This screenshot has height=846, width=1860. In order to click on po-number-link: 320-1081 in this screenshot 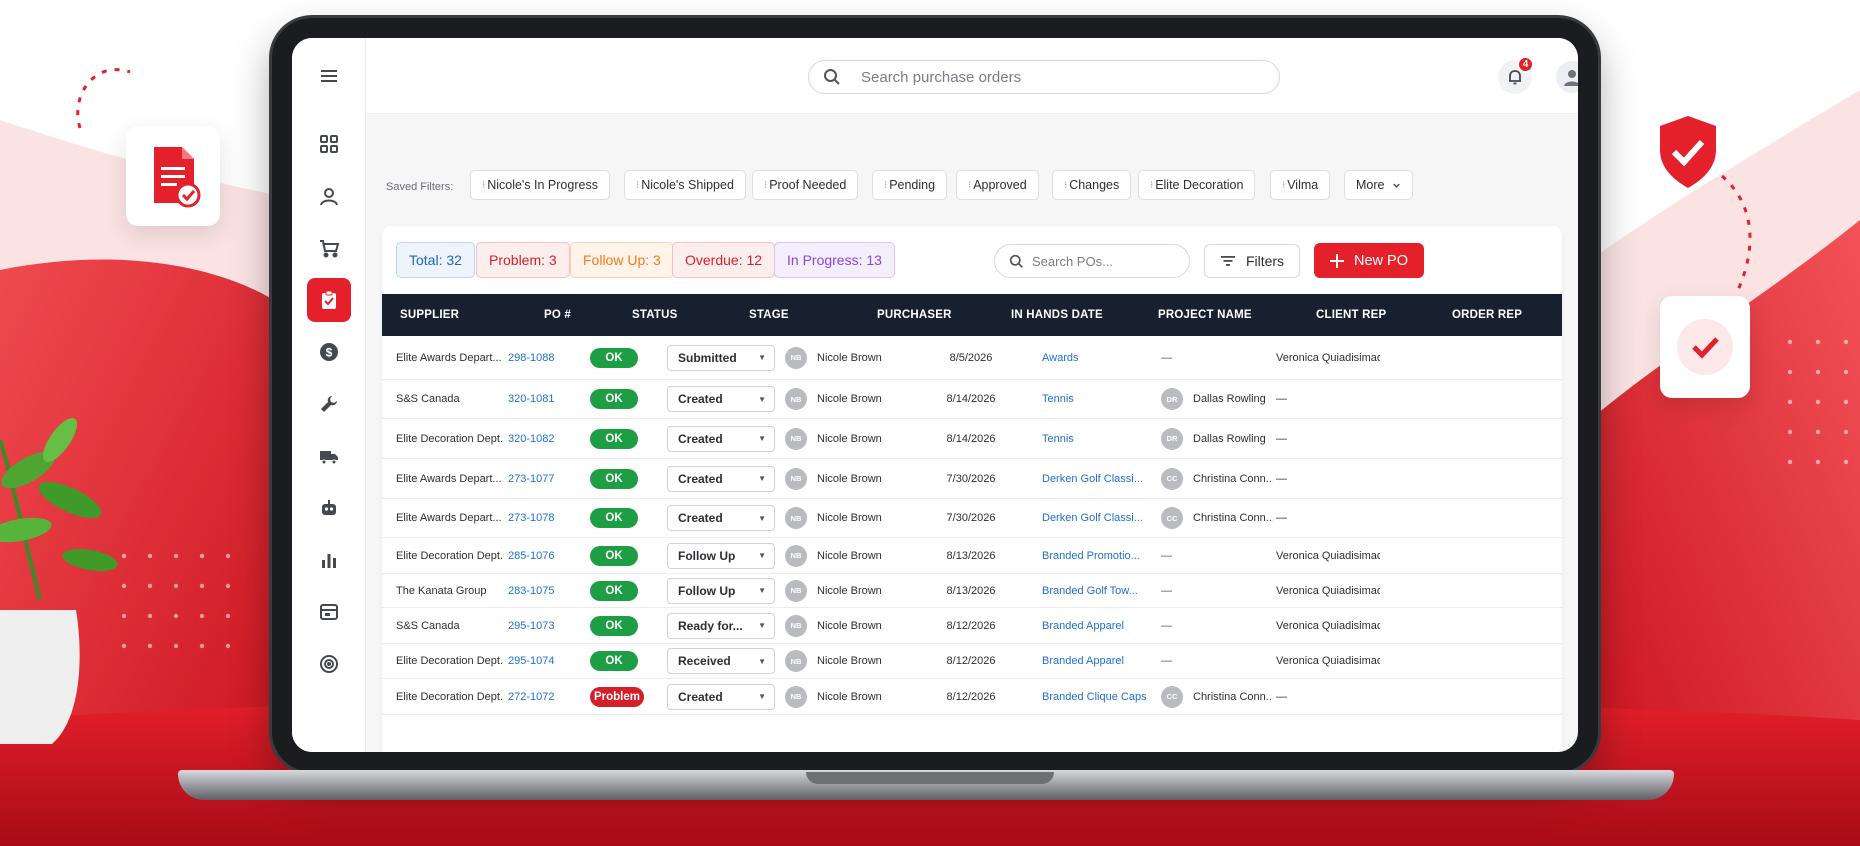, I will do `click(531, 399)`.